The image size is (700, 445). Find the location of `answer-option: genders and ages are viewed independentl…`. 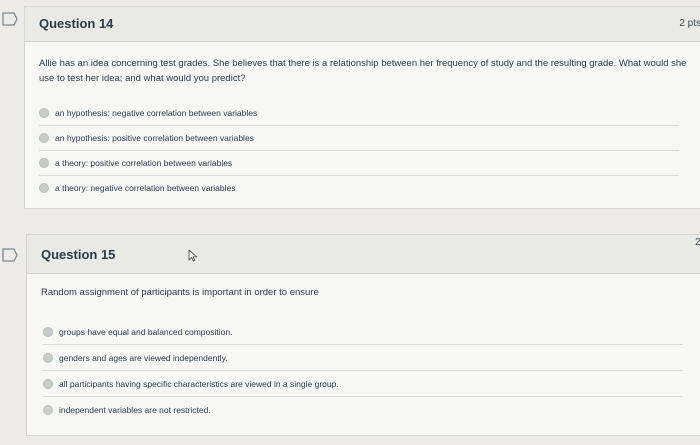

answer-option: genders and ages are viewed independentl… is located at coordinates (363, 357).